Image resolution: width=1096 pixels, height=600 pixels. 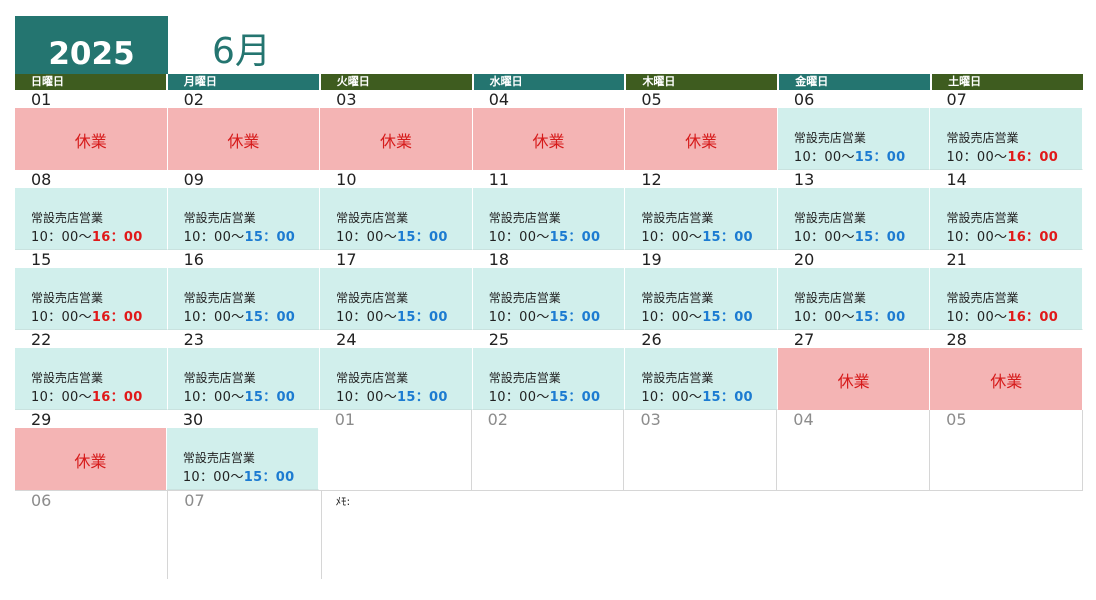 What do you see at coordinates (244, 290) in the screenshot?
I see `day-cell: 16 常設売店営業 10：00～15：00` at bounding box center [244, 290].